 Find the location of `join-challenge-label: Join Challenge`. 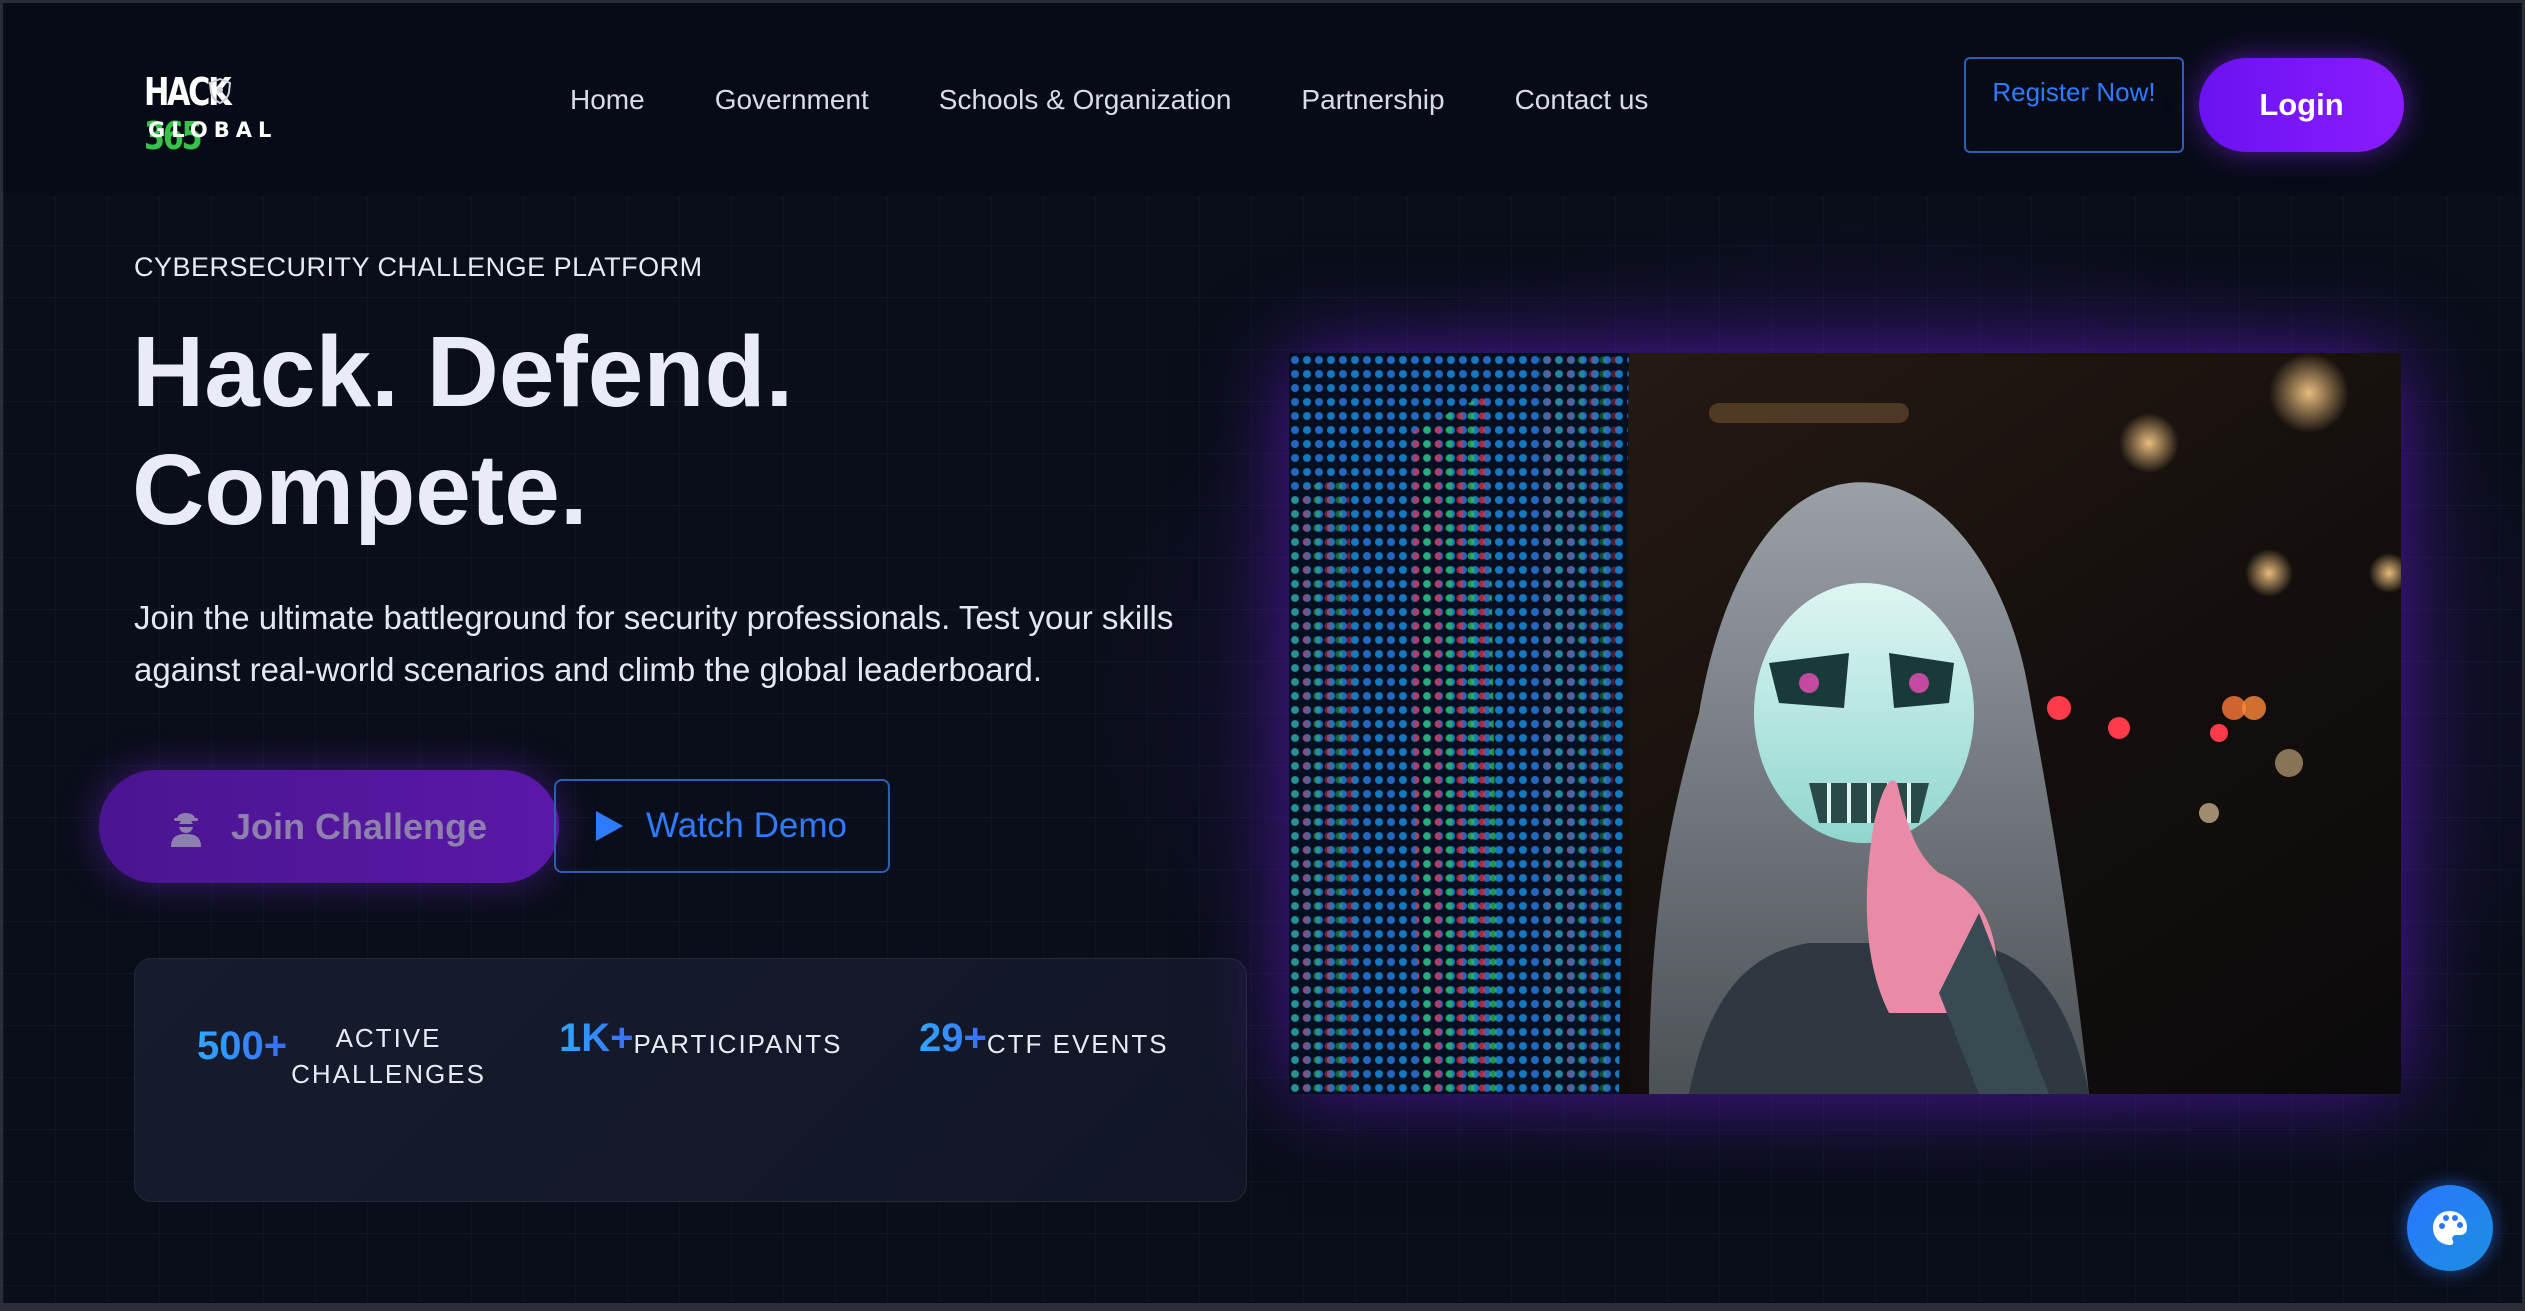

join-challenge-label: Join Challenge is located at coordinates (359, 826).